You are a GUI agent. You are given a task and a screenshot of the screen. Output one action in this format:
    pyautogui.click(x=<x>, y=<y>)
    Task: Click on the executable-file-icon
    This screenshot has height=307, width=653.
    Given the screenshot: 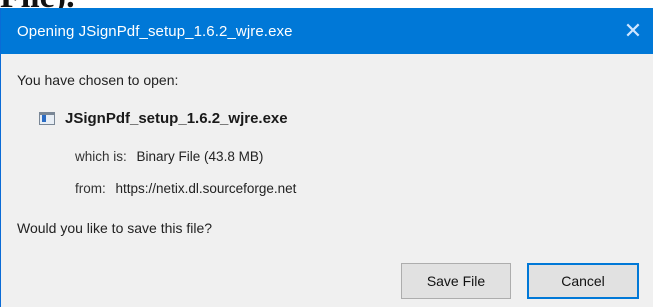 What is the action you would take?
    pyautogui.click(x=47, y=118)
    